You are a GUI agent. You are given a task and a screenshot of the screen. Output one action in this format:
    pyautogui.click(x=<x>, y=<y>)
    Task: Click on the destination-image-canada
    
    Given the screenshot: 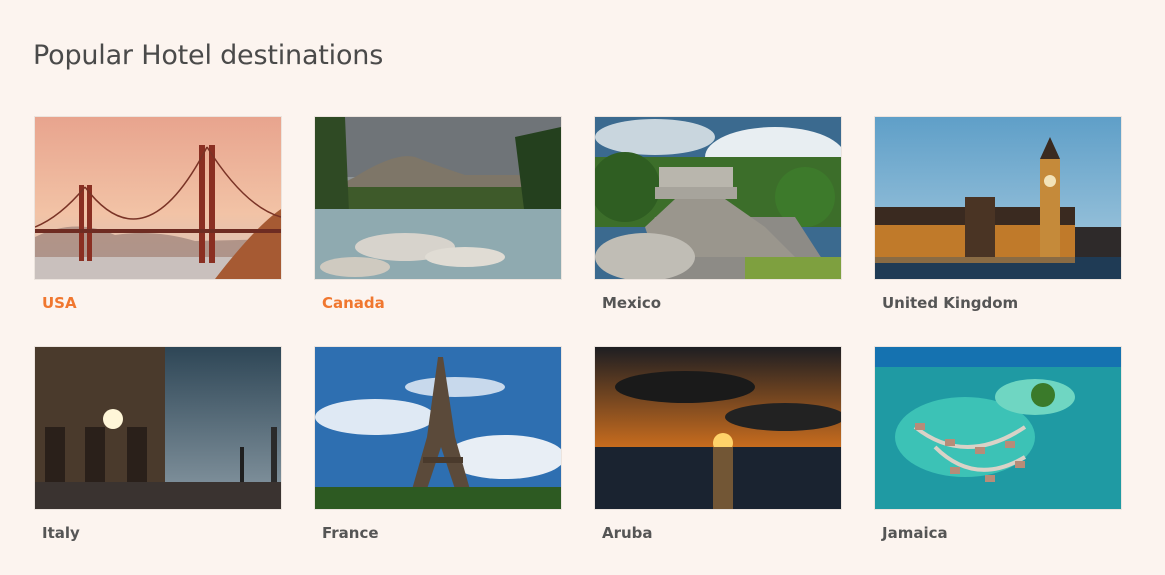 What is the action you would take?
    pyautogui.click(x=438, y=198)
    